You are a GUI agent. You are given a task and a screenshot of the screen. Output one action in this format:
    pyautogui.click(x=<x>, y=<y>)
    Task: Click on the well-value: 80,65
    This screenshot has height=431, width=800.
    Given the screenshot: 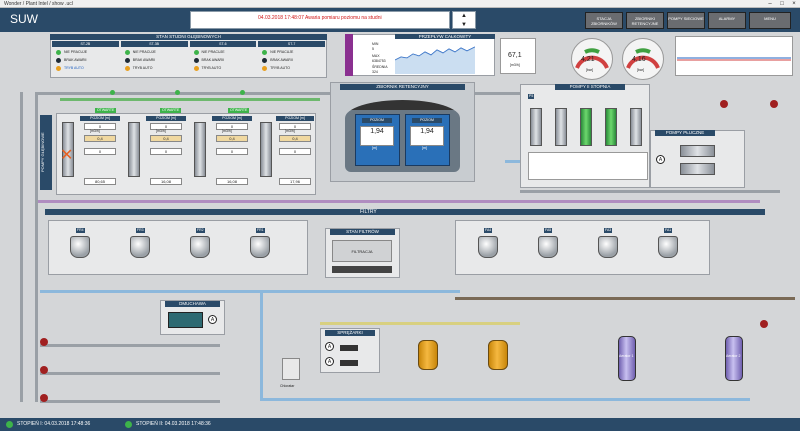 What is the action you would take?
    pyautogui.click(x=100, y=181)
    